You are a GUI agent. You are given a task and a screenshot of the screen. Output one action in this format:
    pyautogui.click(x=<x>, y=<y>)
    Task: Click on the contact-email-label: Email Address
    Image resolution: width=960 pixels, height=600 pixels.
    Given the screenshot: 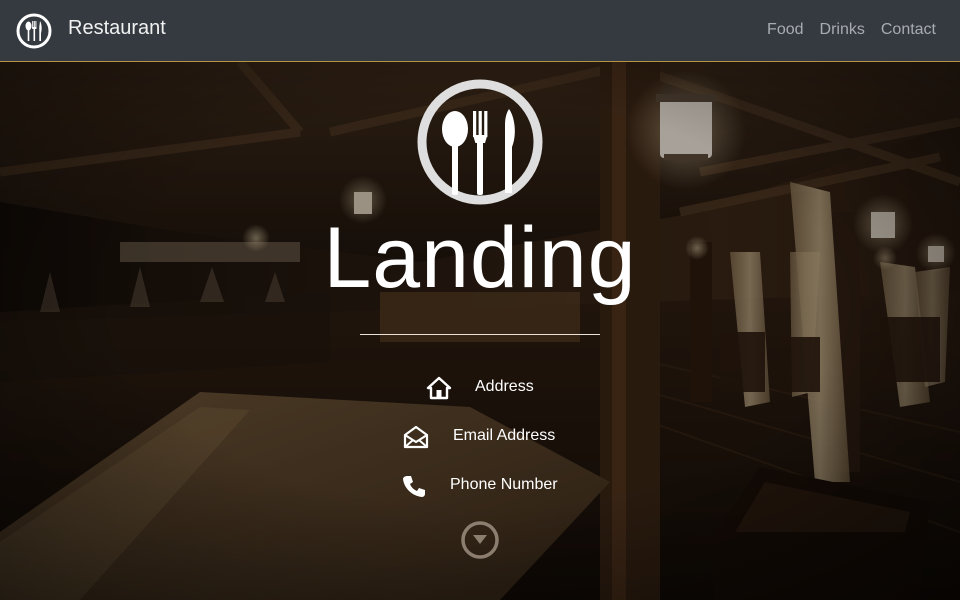 What is the action you would take?
    pyautogui.click(x=504, y=435)
    